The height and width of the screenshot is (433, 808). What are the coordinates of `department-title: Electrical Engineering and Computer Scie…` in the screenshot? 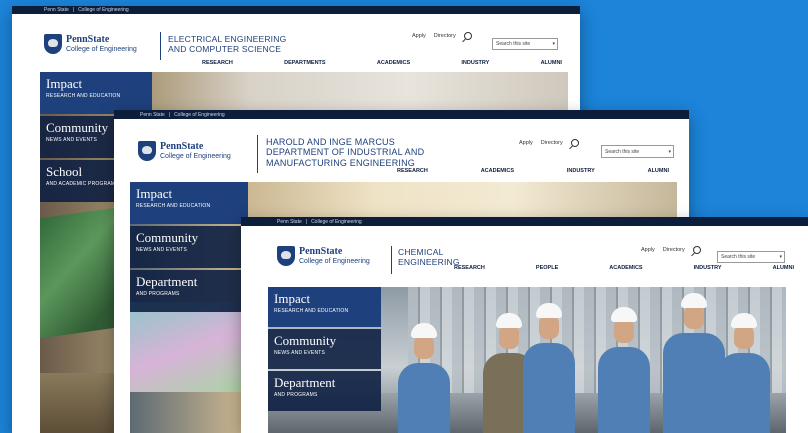 It's located at (227, 44).